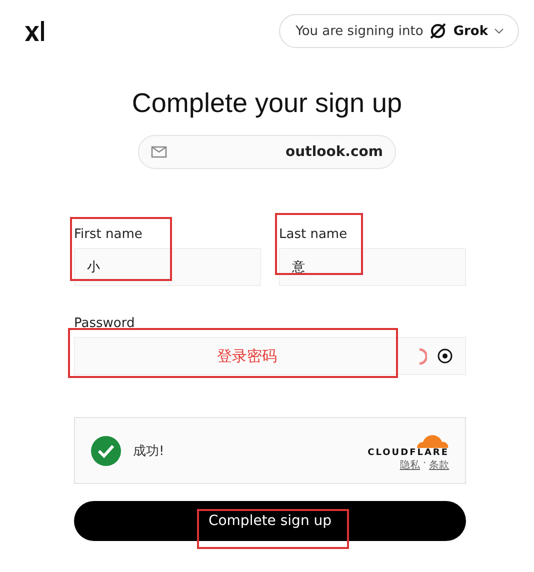 Image resolution: width=534 pixels, height=572 pixels. What do you see at coordinates (439, 465) in the screenshot?
I see `footer-link: 条款` at bounding box center [439, 465].